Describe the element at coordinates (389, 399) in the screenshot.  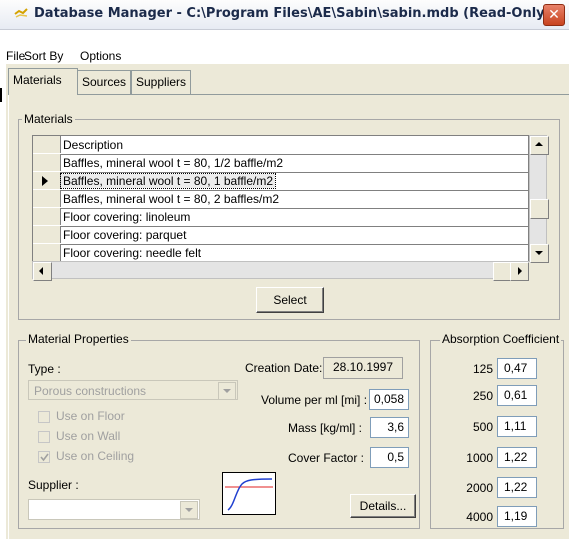
I see `volume-field: 0,058` at that location.